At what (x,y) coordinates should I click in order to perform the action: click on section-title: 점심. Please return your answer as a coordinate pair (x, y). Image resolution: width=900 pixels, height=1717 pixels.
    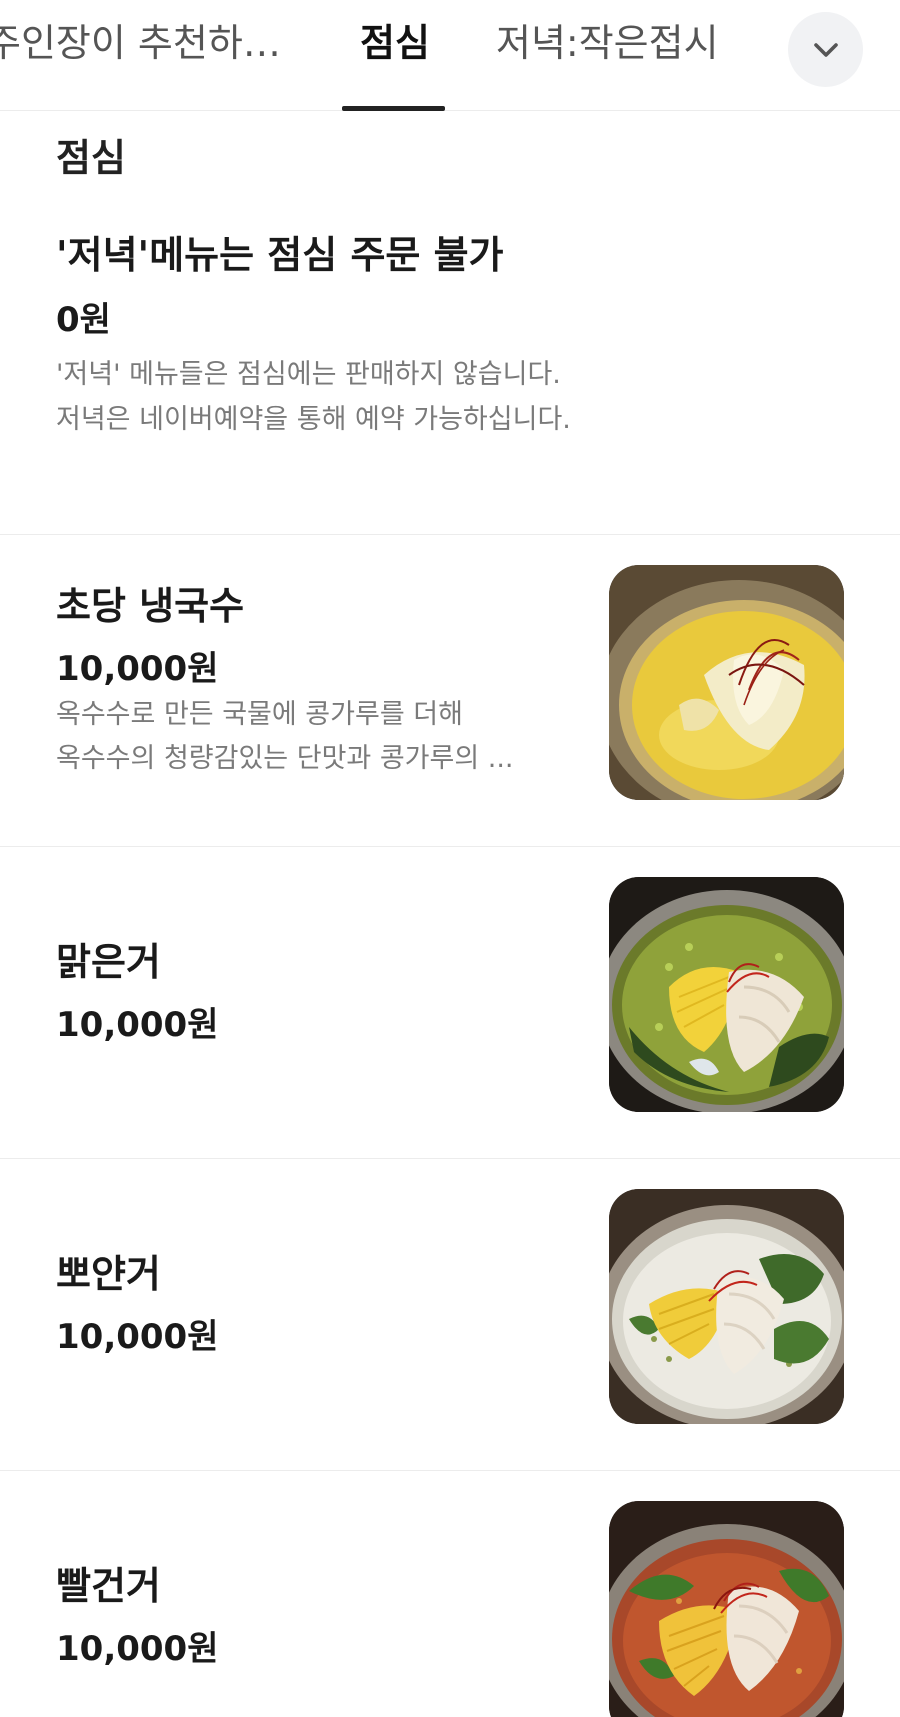
    Looking at the image, I should click on (91, 158).